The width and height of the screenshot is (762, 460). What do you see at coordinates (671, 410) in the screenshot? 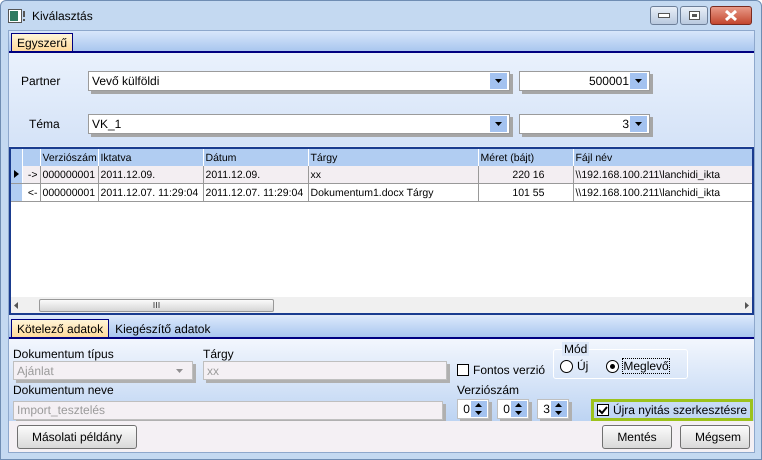
I see `reopen-checkbox: Újra nyitás szerkesztésre` at bounding box center [671, 410].